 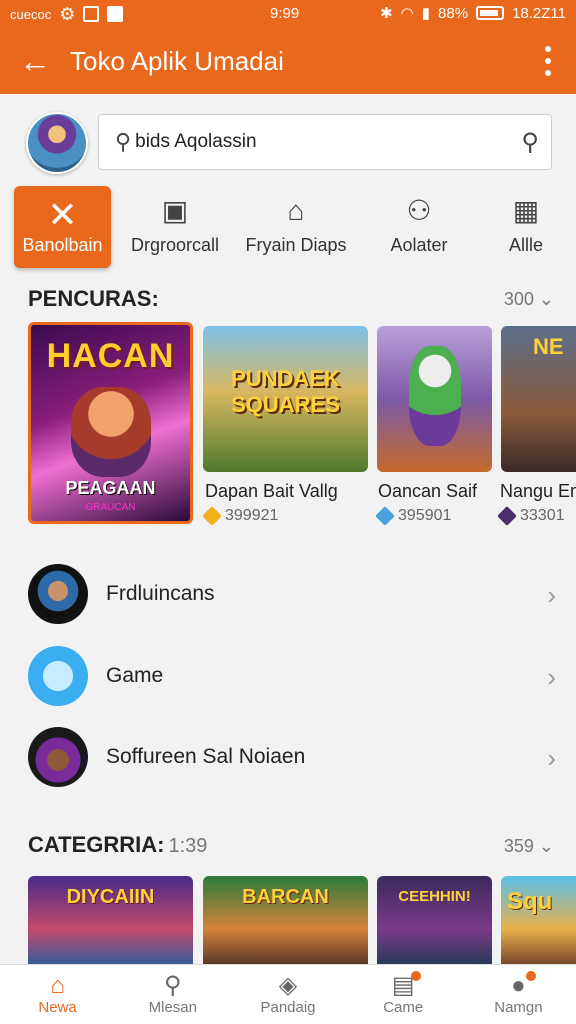 I want to click on app-title: Dapan Bait Vallg, so click(x=271, y=491).